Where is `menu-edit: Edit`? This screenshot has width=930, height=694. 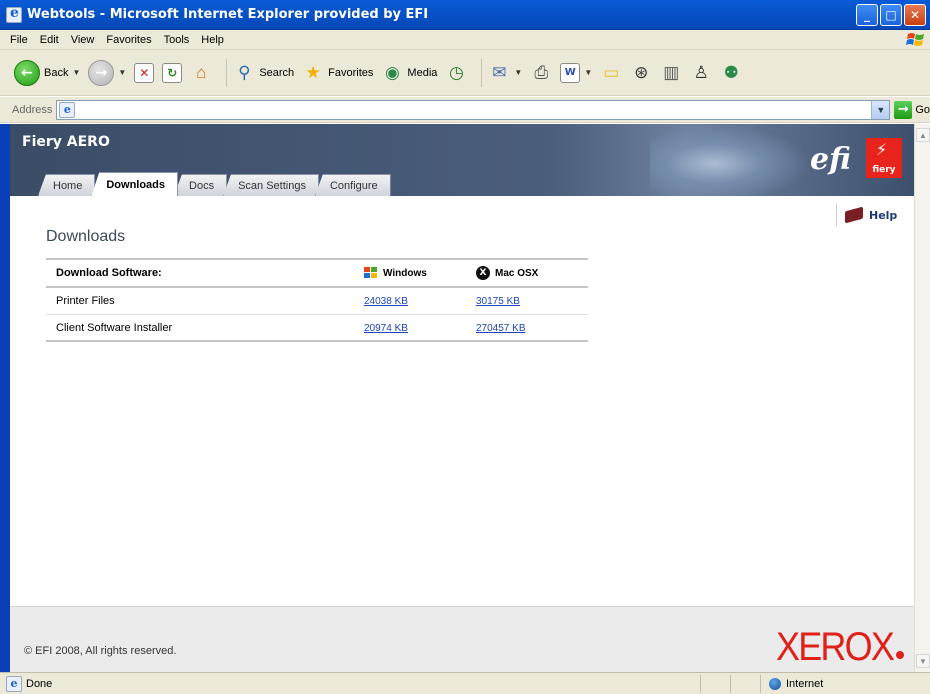
menu-edit: Edit is located at coordinates (49, 40).